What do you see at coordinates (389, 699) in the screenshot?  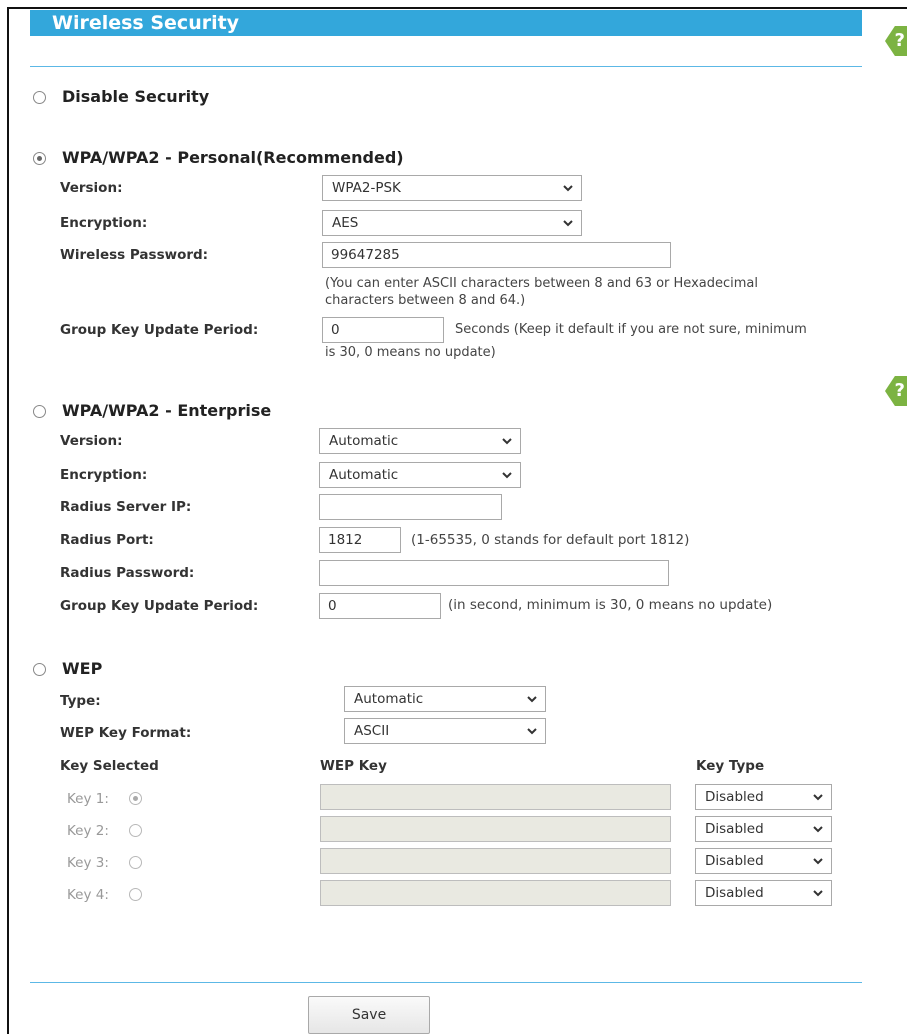 I see `wep-type-value: Automatic` at bounding box center [389, 699].